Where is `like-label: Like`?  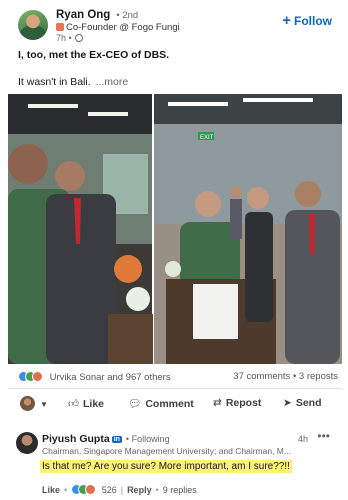 like-label: Like is located at coordinates (93, 404).